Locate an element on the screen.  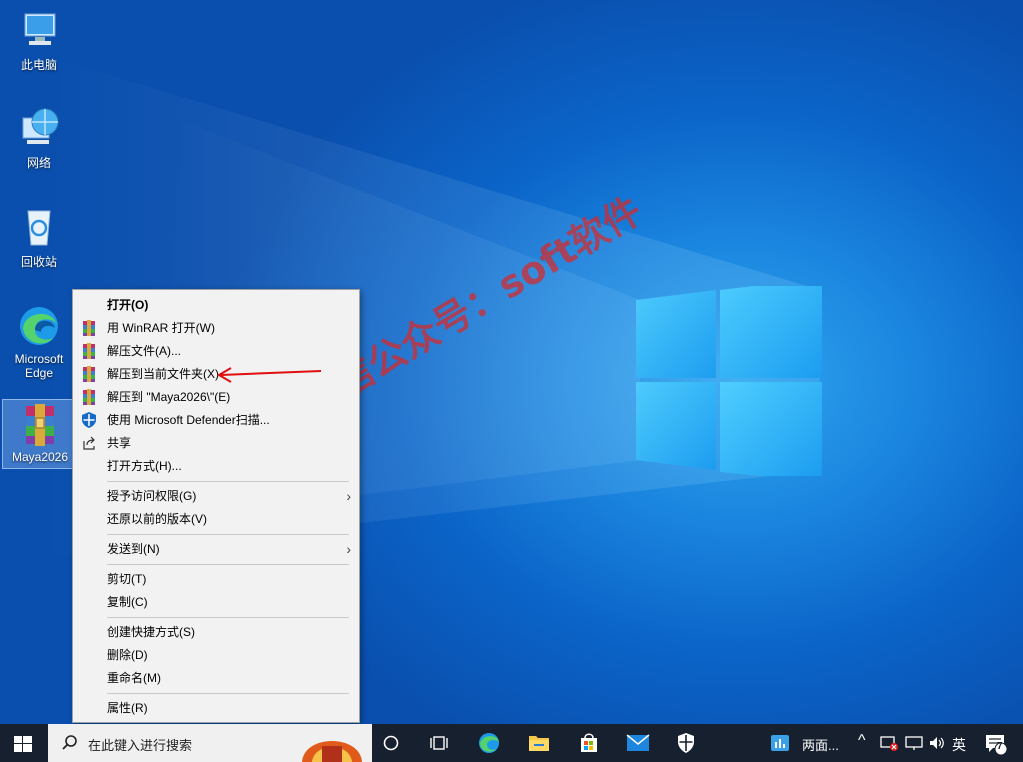
menu-item-share: 共享 is located at coordinates (216, 443).